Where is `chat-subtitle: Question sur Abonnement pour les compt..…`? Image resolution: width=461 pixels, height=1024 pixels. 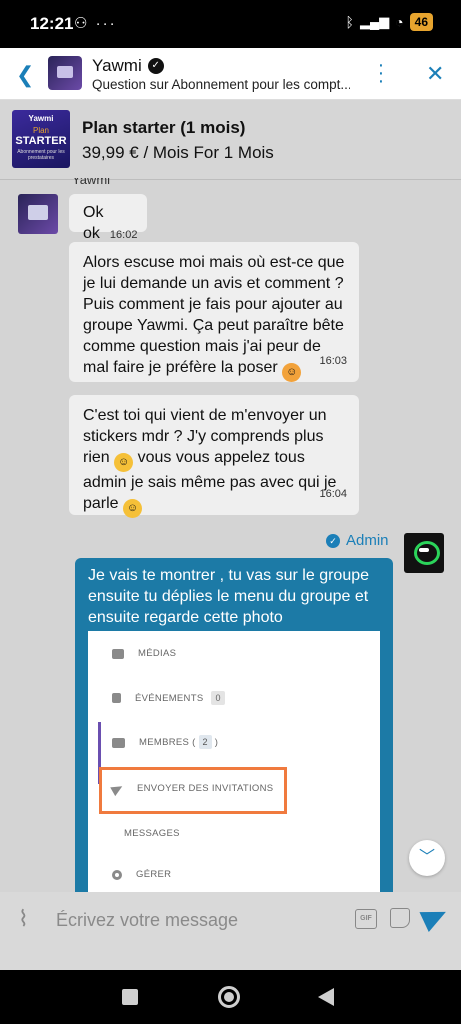
chat-subtitle: Question sur Abonnement pour les compt..… is located at coordinates (221, 84).